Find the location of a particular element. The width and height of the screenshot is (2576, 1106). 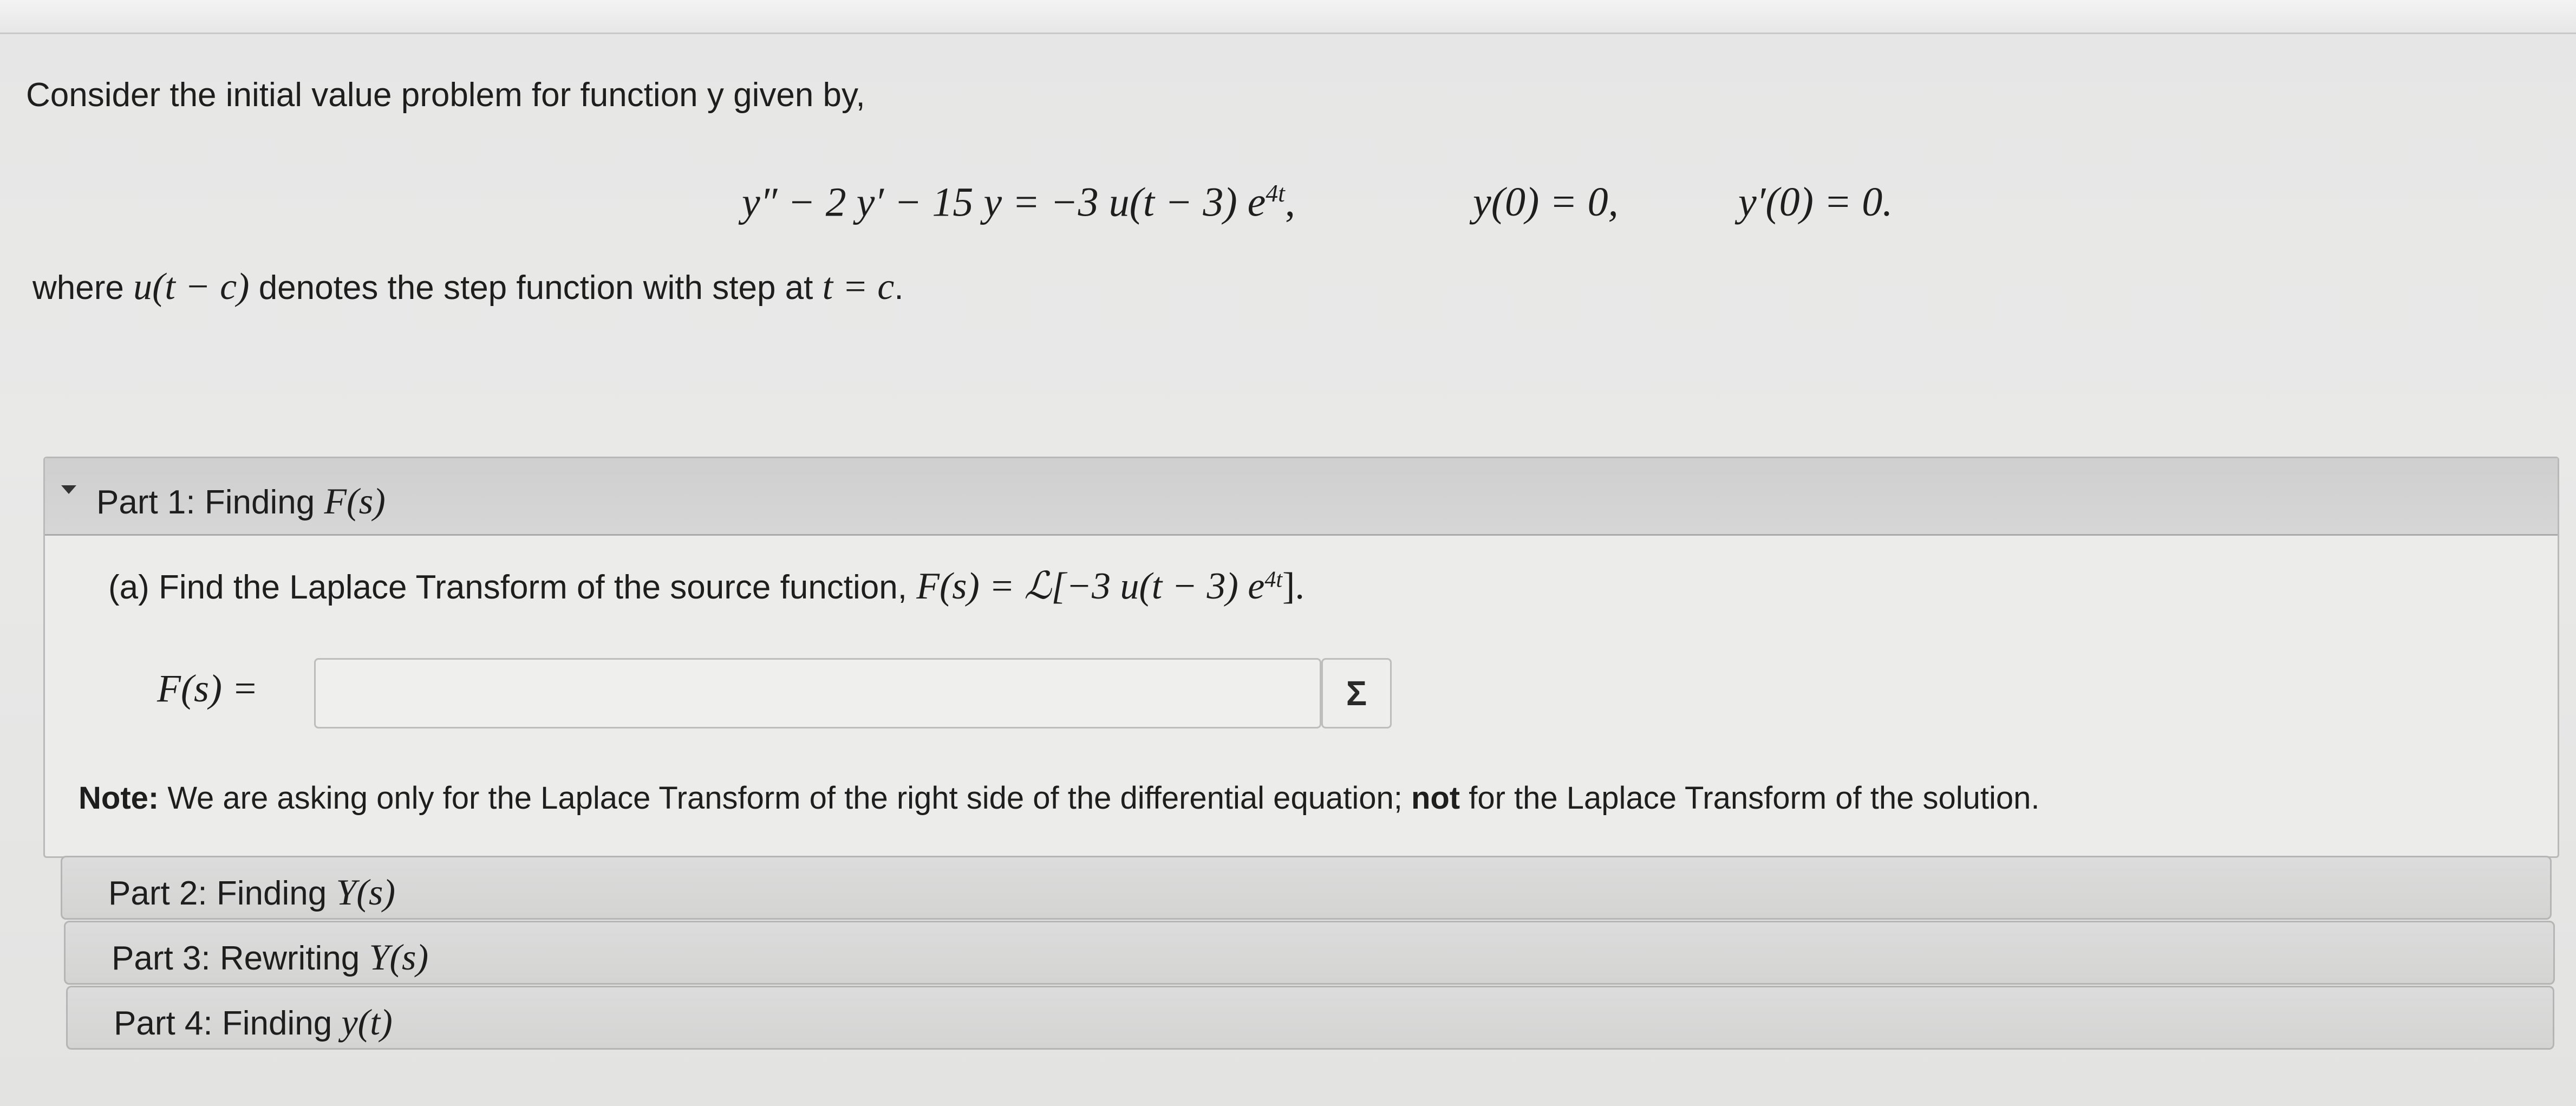

part4-title-prefix: Part 4: Finding is located at coordinates (228, 1024).